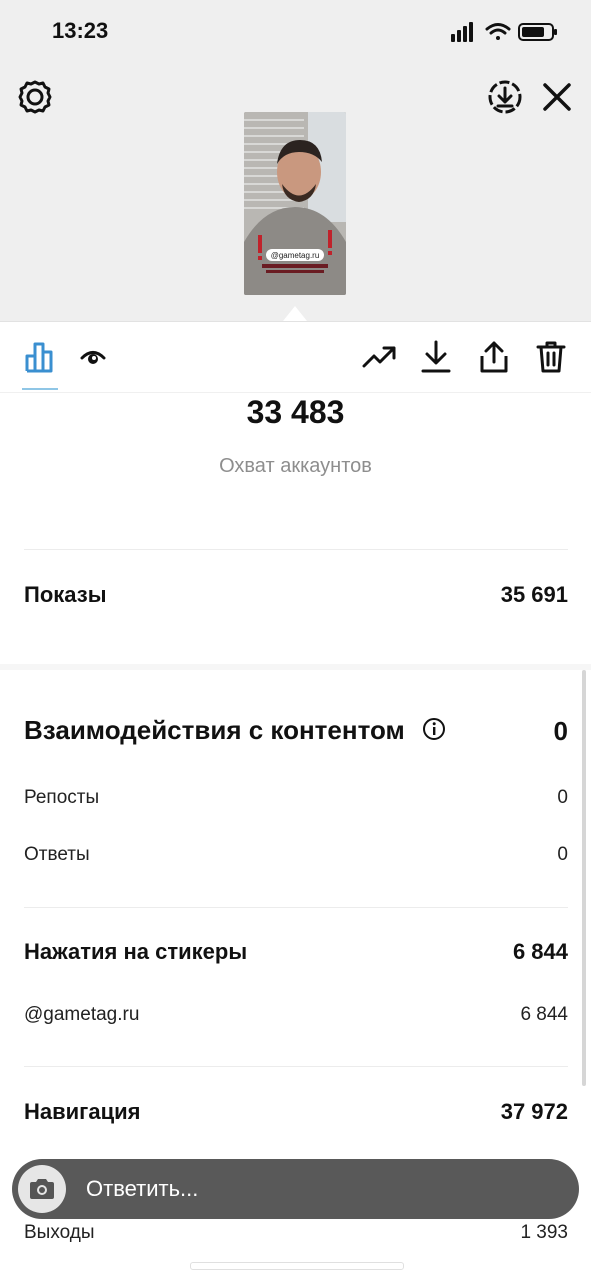  I want to click on interactions-value: 0, so click(560, 730).